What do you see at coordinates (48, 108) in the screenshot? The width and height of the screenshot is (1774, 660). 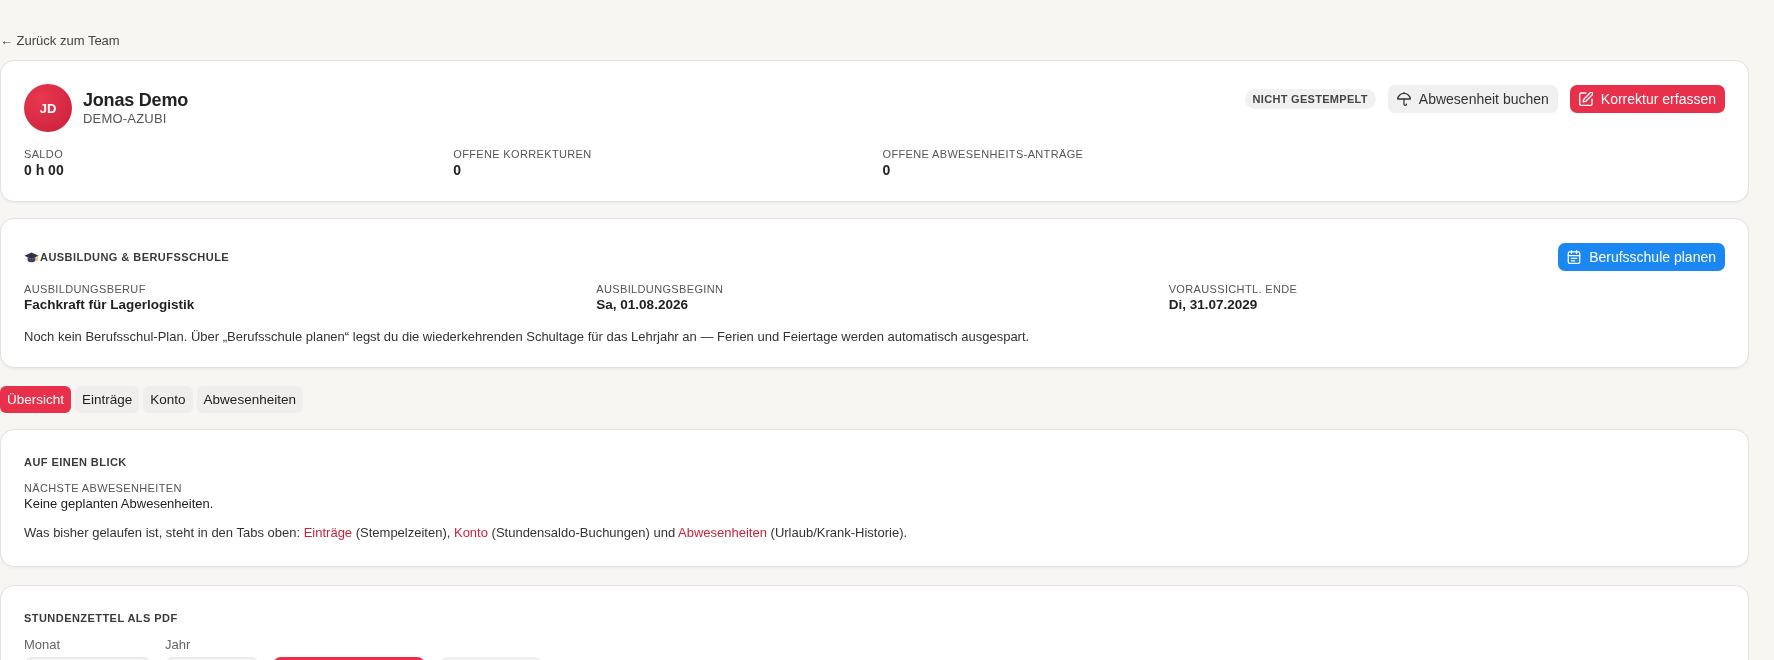 I see `avatar: JD` at bounding box center [48, 108].